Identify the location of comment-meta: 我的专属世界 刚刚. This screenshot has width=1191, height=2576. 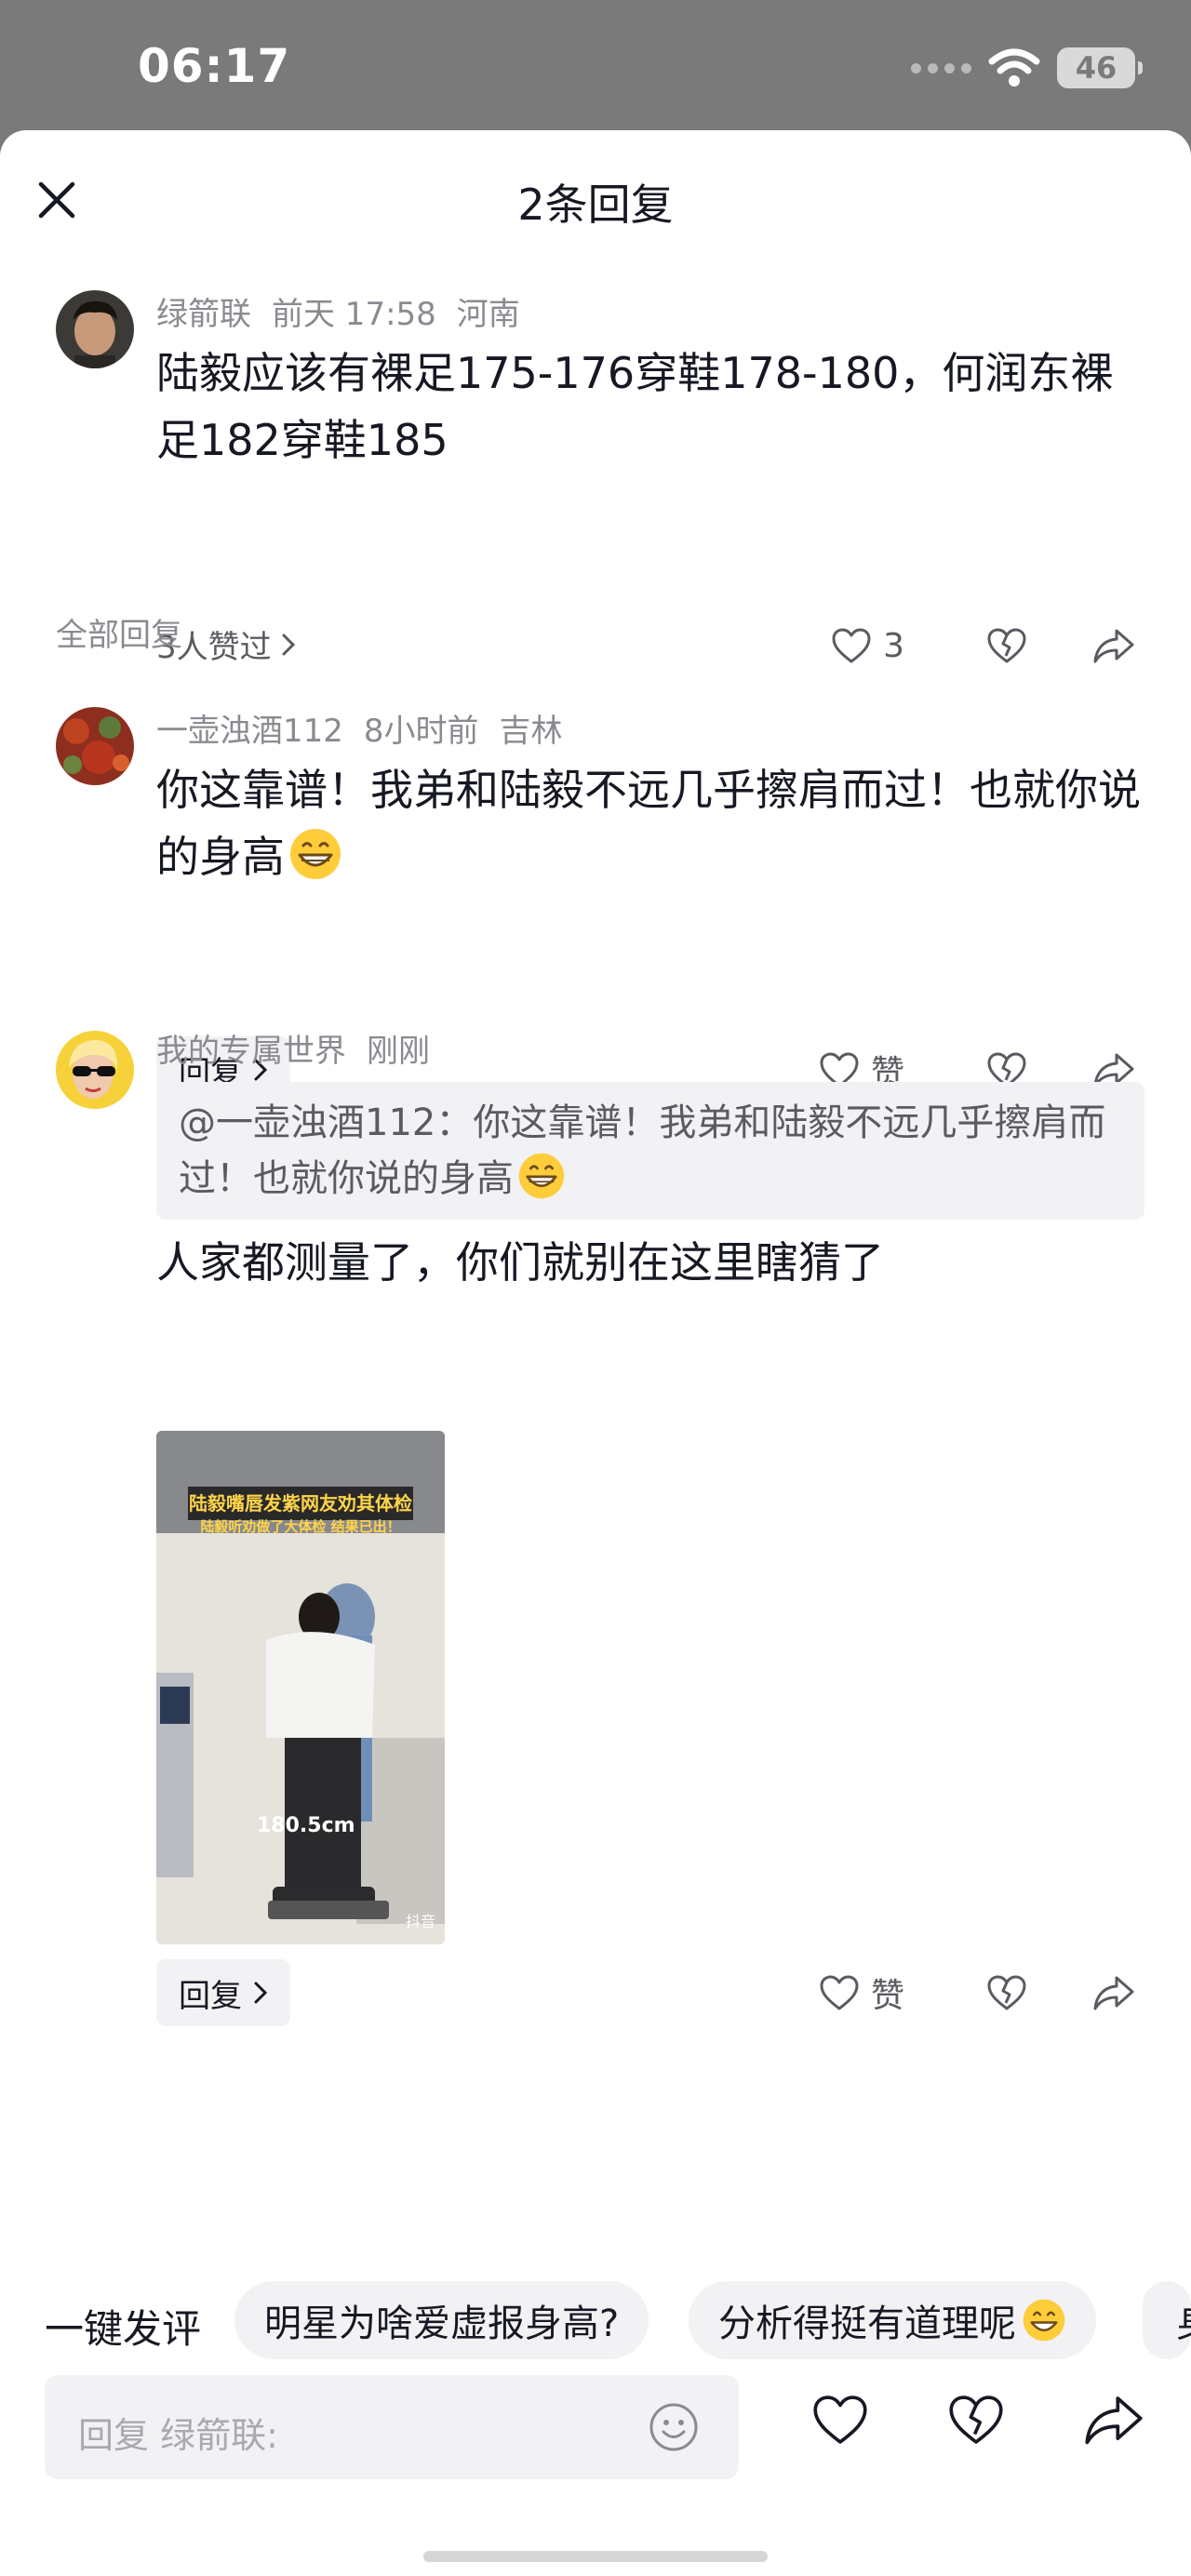
(650, 1048).